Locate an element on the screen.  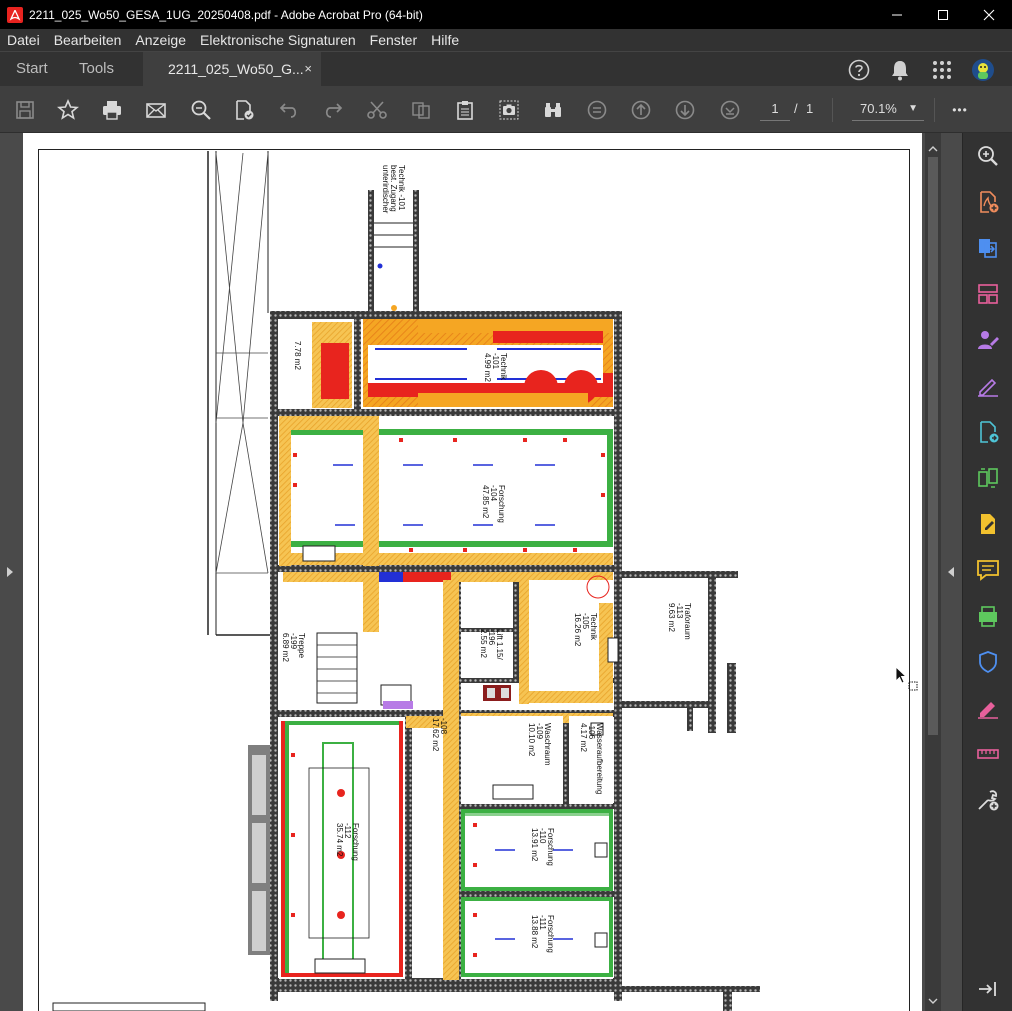
arrow-up-circle-icon is located at coordinates (641, 110).